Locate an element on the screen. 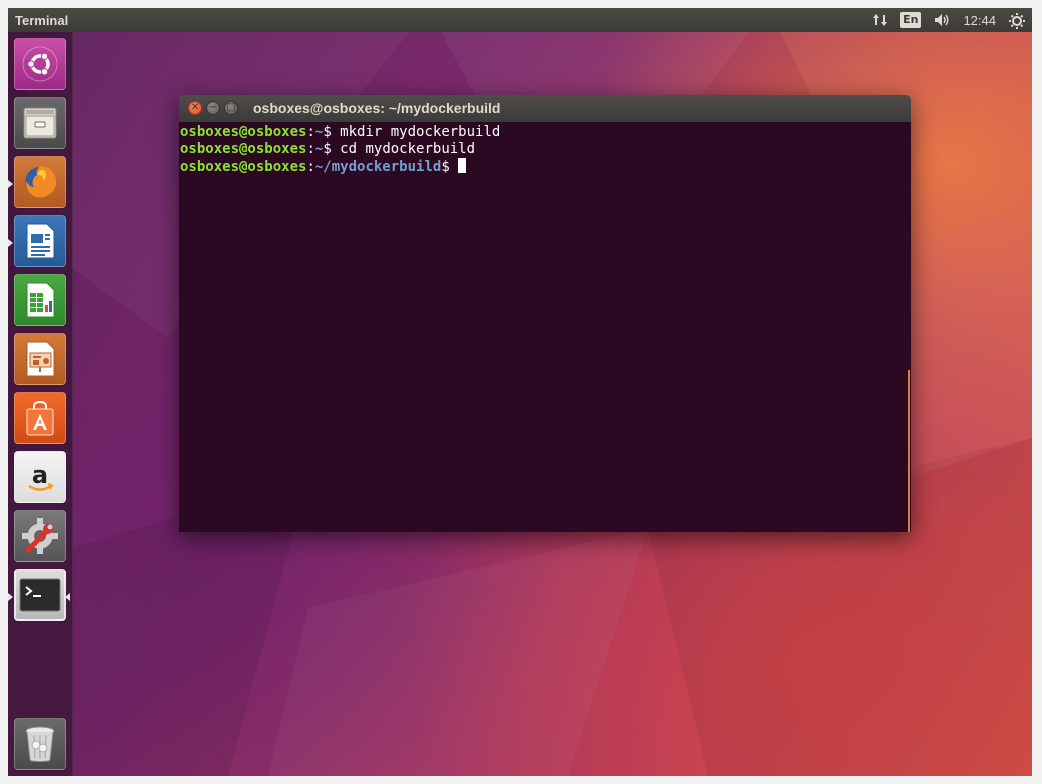 The width and height of the screenshot is (1042, 784). calc-icon is located at coordinates (40, 300).